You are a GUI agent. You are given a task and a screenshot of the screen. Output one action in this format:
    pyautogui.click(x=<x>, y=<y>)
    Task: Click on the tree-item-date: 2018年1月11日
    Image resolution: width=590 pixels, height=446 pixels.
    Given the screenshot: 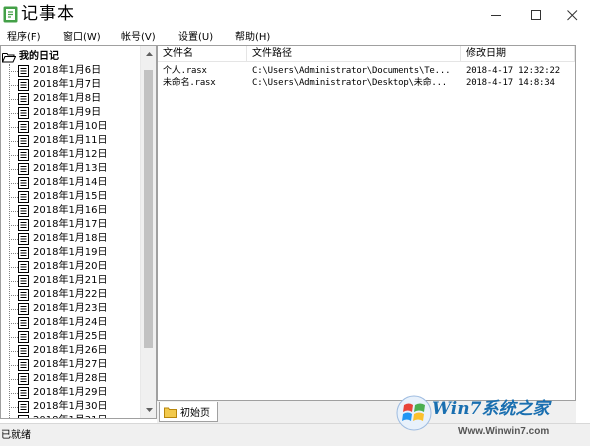 What is the action you would take?
    pyautogui.click(x=58, y=141)
    